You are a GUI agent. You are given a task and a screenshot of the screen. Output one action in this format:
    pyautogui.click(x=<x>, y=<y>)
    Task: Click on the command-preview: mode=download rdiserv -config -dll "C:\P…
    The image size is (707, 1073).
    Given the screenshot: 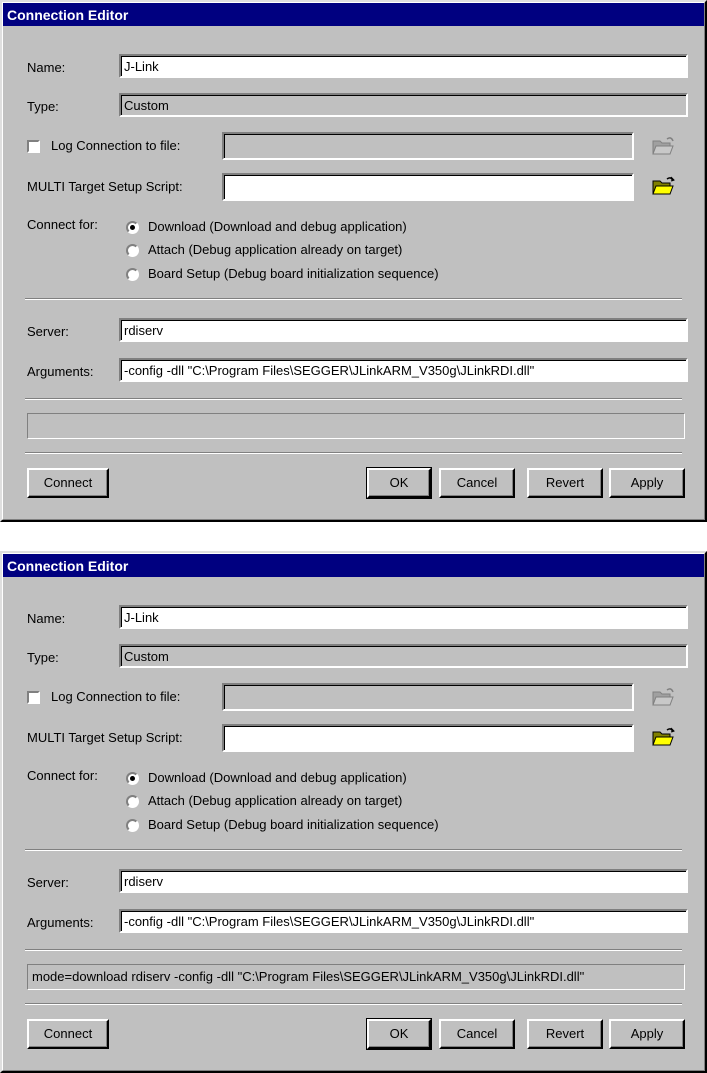 What is the action you would take?
    pyautogui.click(x=356, y=977)
    